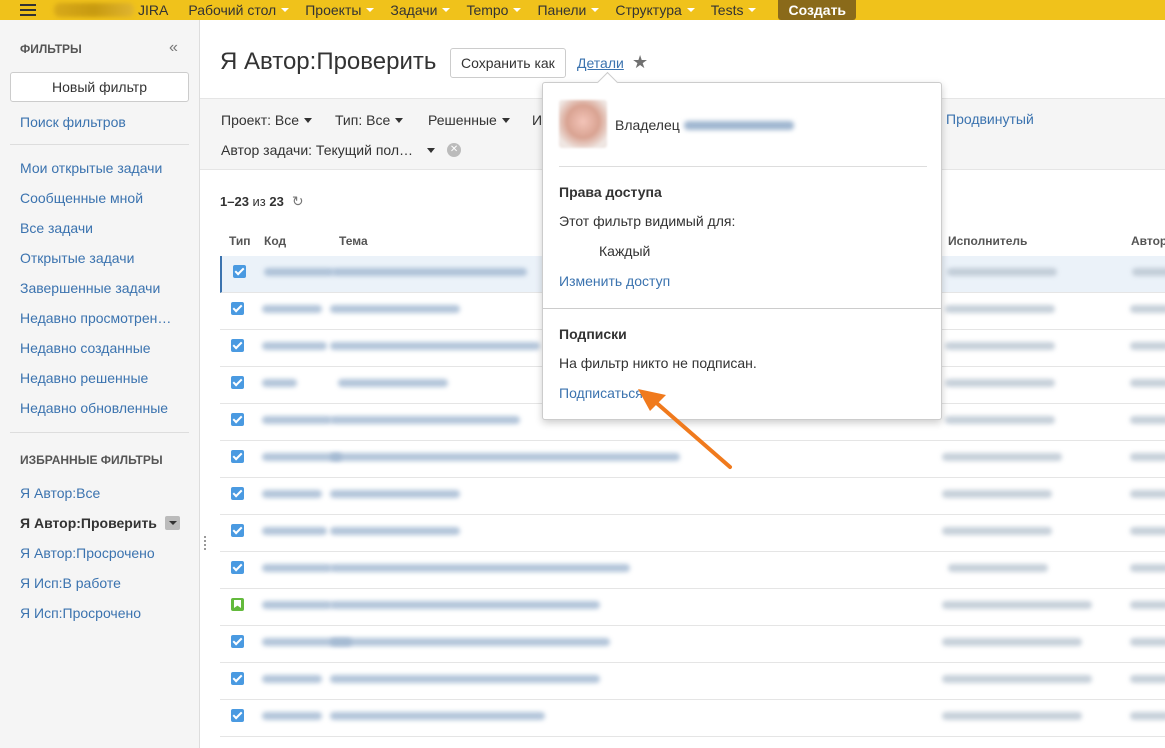  Describe the element at coordinates (85, 348) in the screenshot. I see `filter-recently-created: Недавно созданные` at that location.